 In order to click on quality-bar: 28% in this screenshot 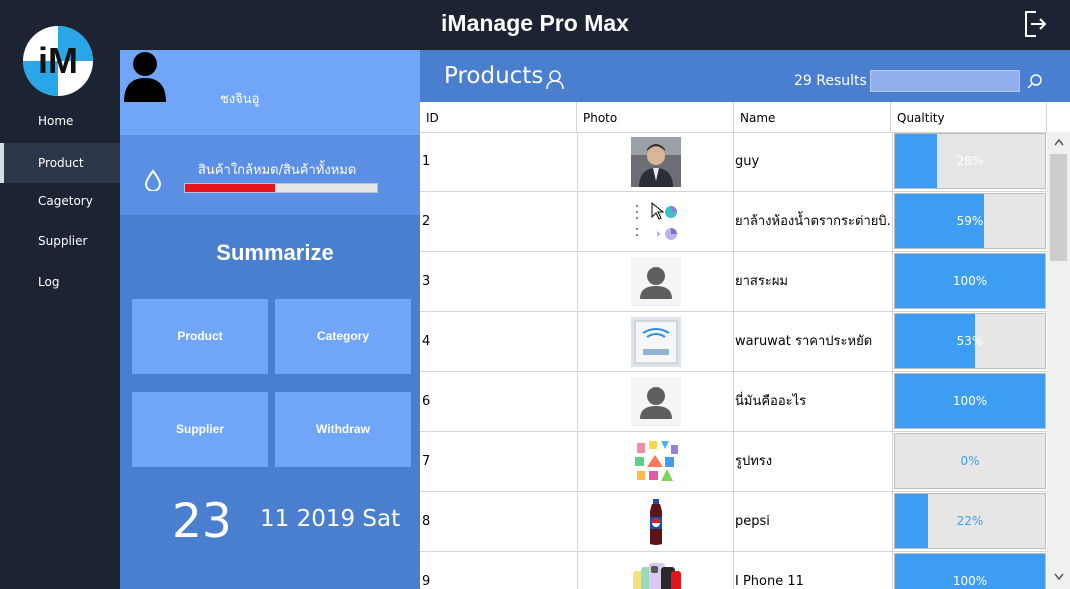, I will do `click(970, 161)`.